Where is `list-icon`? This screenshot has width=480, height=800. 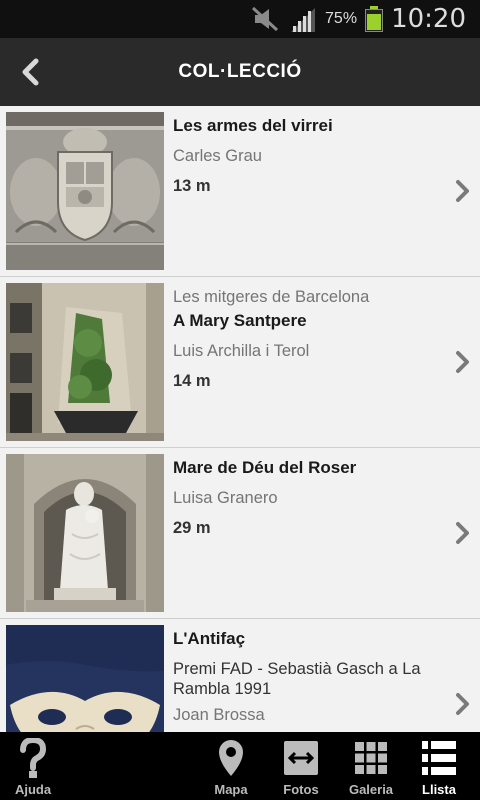 list-icon is located at coordinates (439, 758).